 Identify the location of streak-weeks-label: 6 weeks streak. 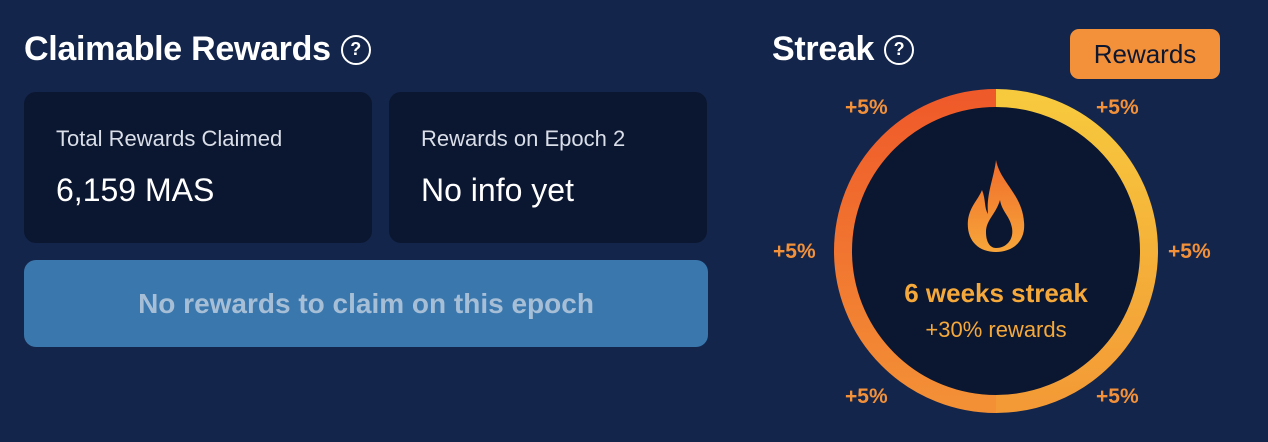
(996, 293).